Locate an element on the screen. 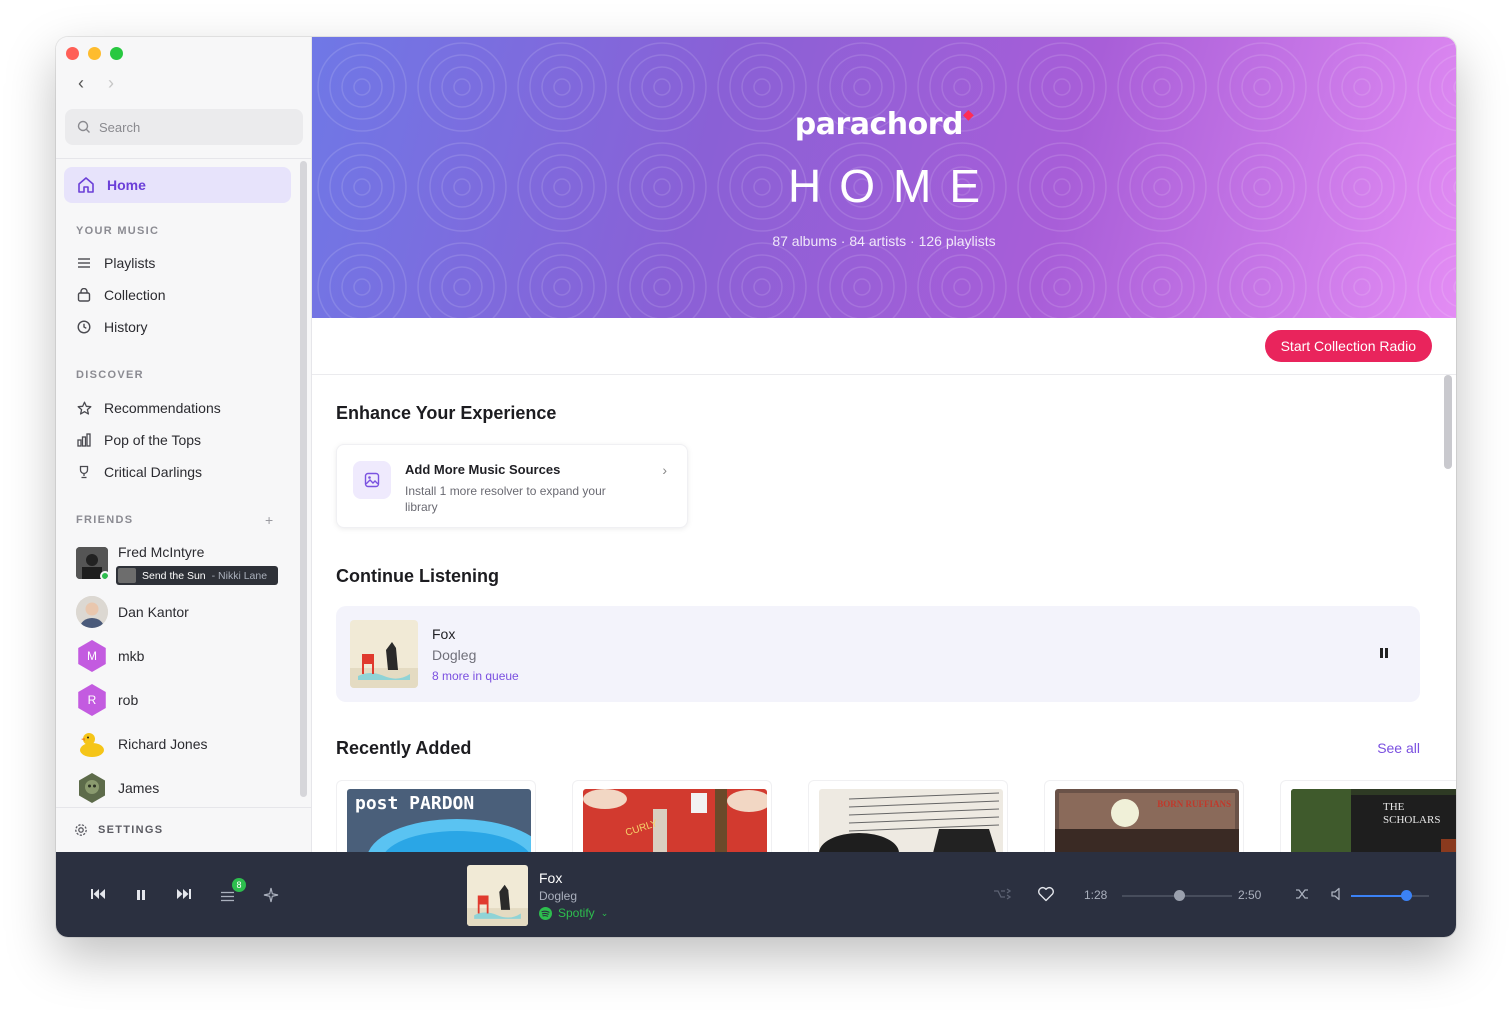  sidebar-item-pop-of-the-tops: Pop of the Tops is located at coordinates (138, 440).